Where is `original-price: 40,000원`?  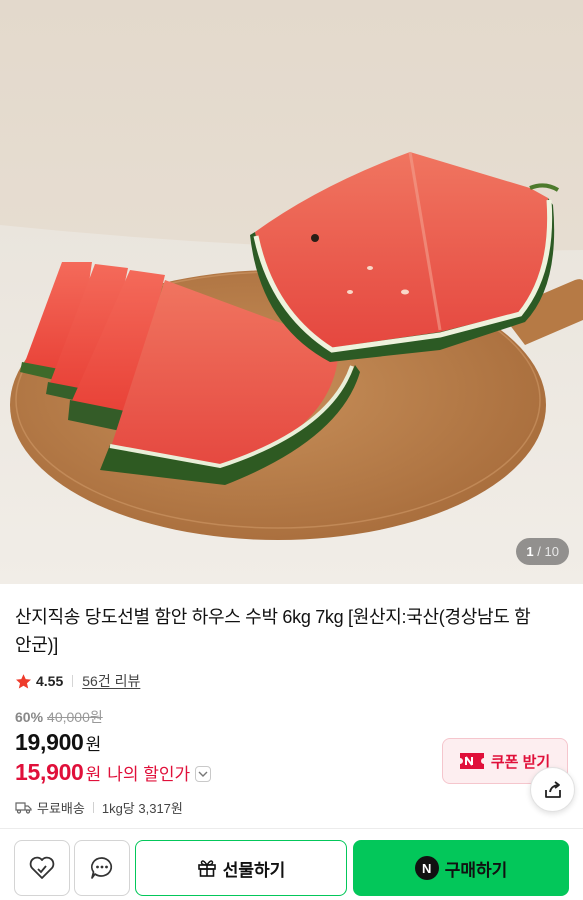 original-price: 40,000원 is located at coordinates (75, 717).